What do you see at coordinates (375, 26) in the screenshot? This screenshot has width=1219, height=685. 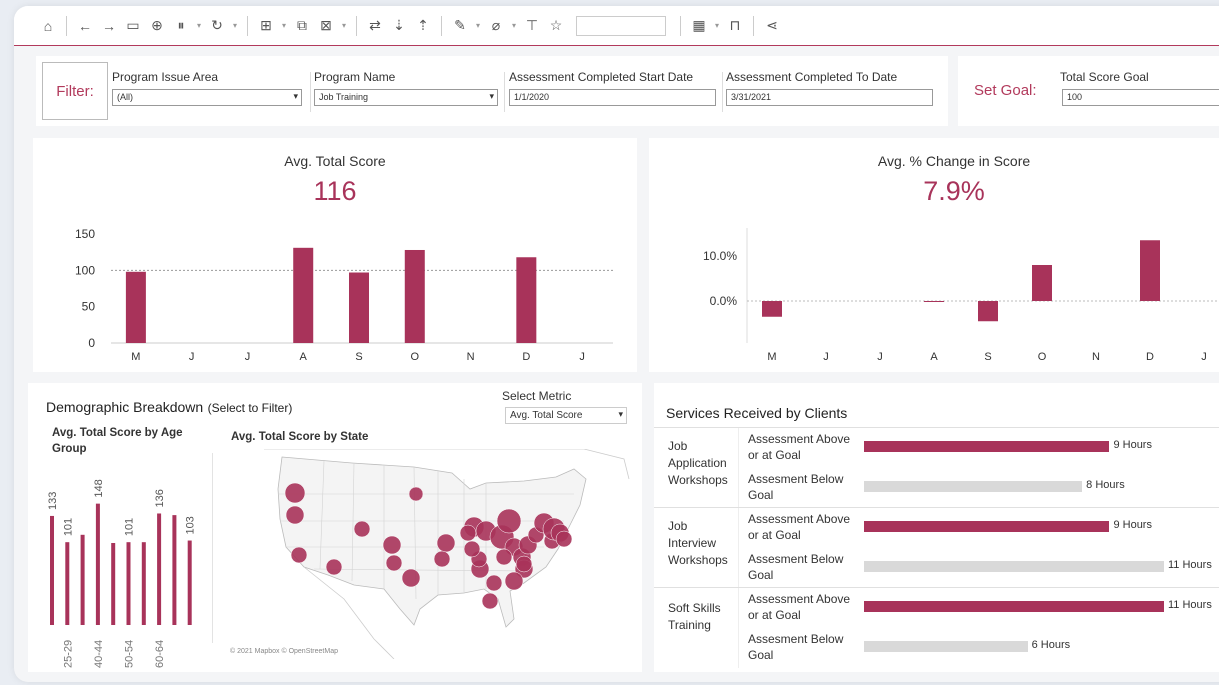 I see `swap-icon: ⇄` at bounding box center [375, 26].